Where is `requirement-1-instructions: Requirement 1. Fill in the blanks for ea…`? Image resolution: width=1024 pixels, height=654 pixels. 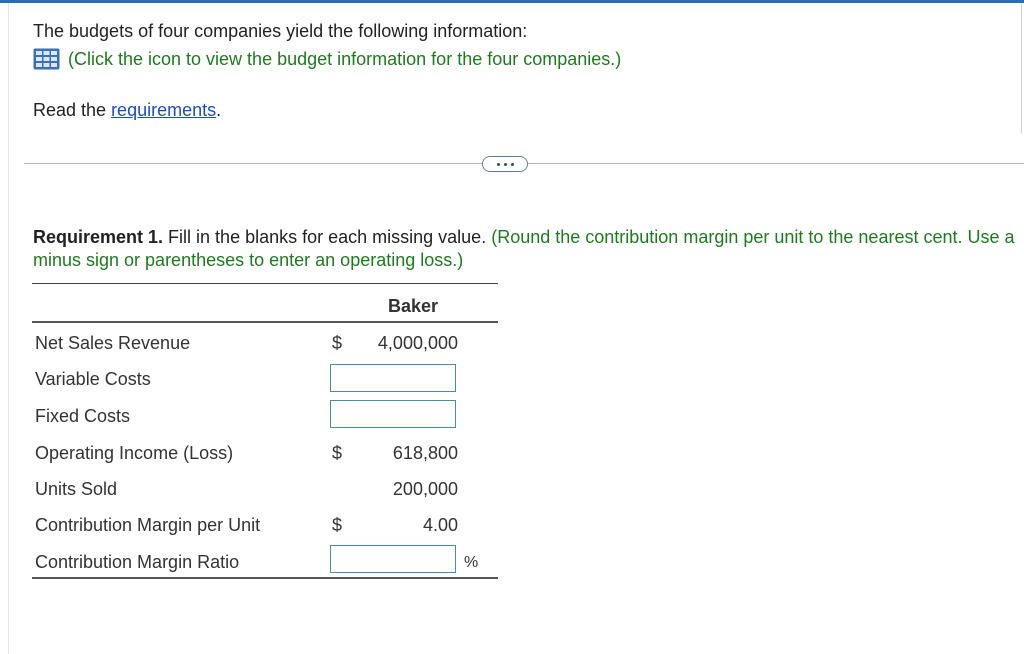
requirement-1-instructions: Requirement 1. Fill in the blanks for ea… is located at coordinates (525, 249).